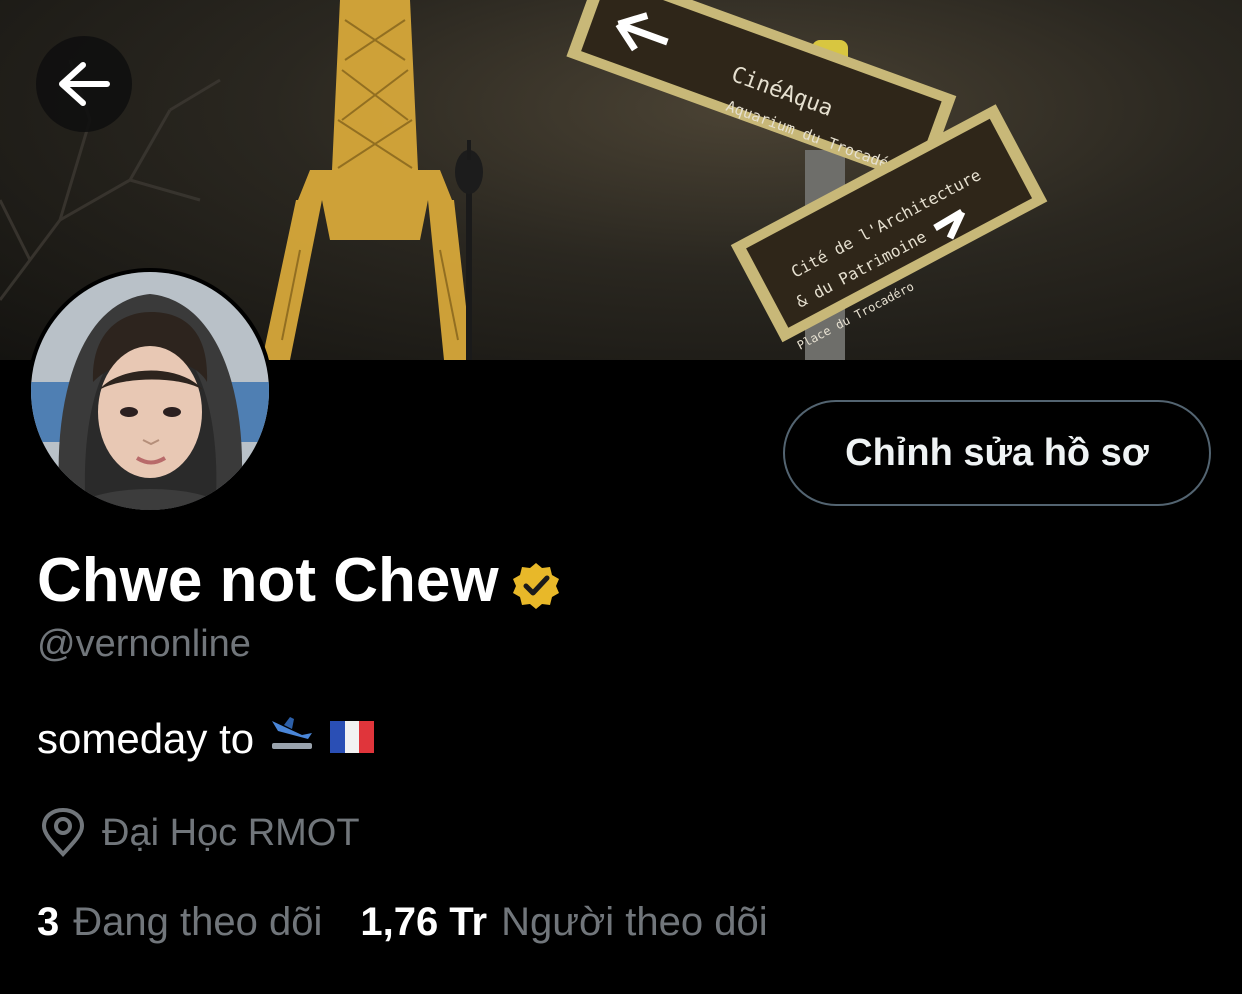 Image resolution: width=1242 pixels, height=994 pixels. I want to click on profile-location: Đại Học RMOT, so click(200, 833).